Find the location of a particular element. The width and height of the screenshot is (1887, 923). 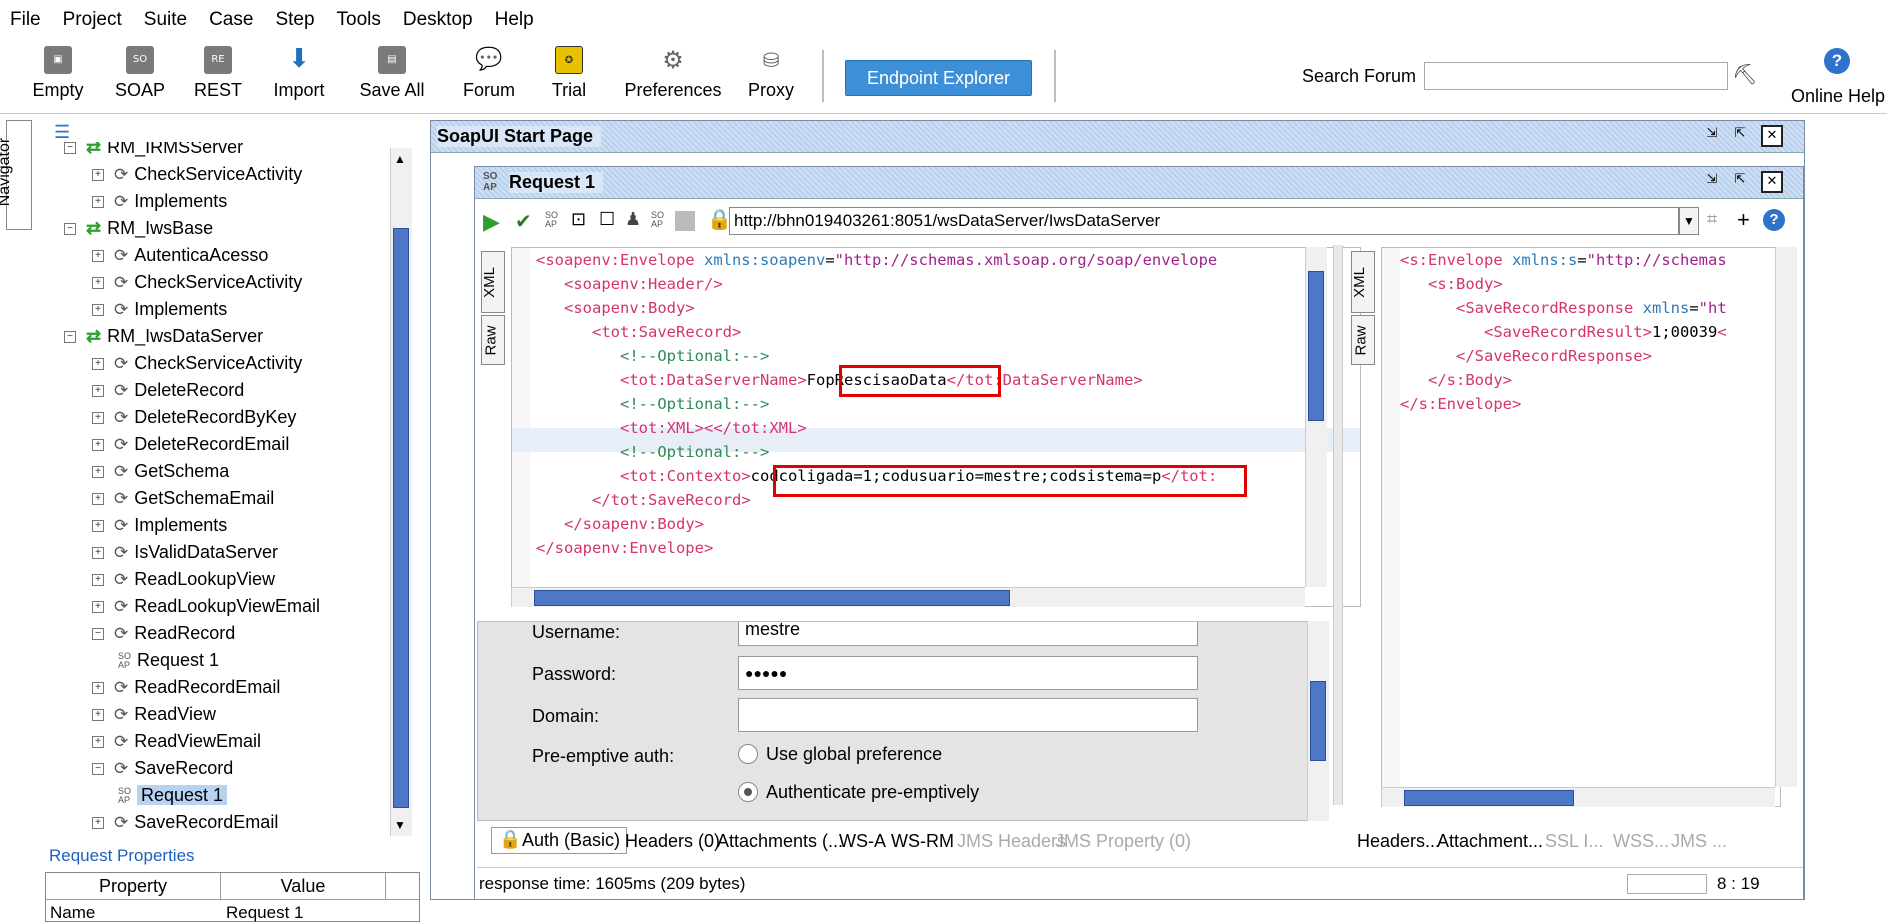

request-hscroll-thumb is located at coordinates (772, 598).